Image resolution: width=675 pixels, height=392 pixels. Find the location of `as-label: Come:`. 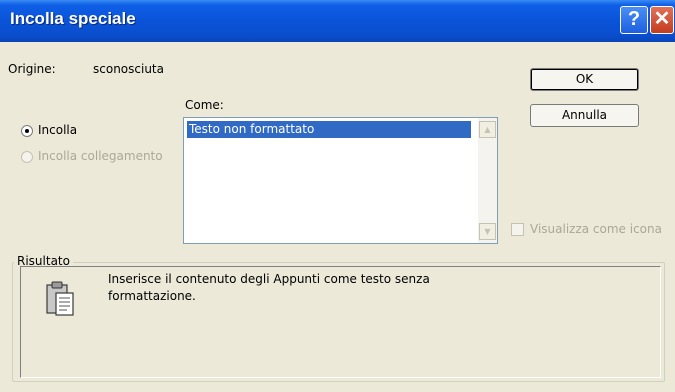

as-label: Come: is located at coordinates (204, 105).